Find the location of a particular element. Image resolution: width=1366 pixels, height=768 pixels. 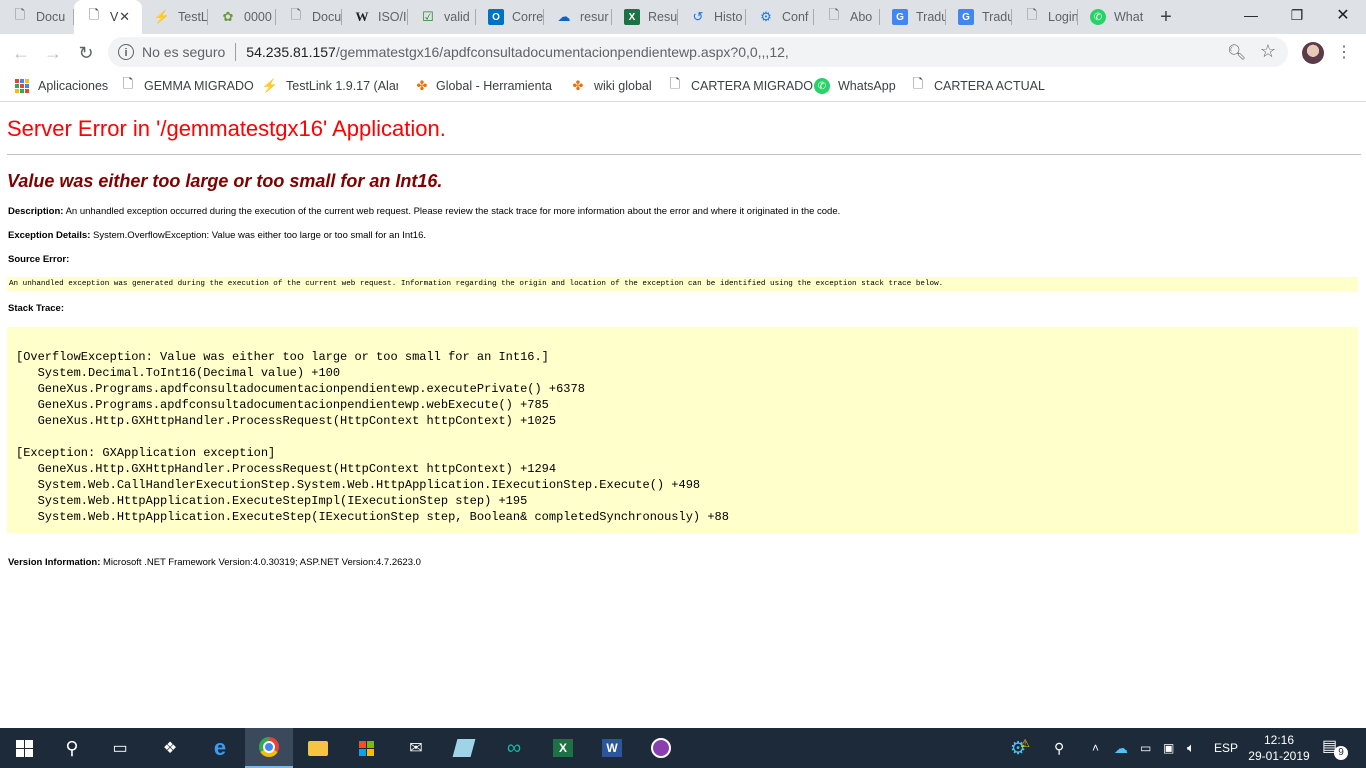

tab-valid: ☑ valid is located at coordinates (442, 17).